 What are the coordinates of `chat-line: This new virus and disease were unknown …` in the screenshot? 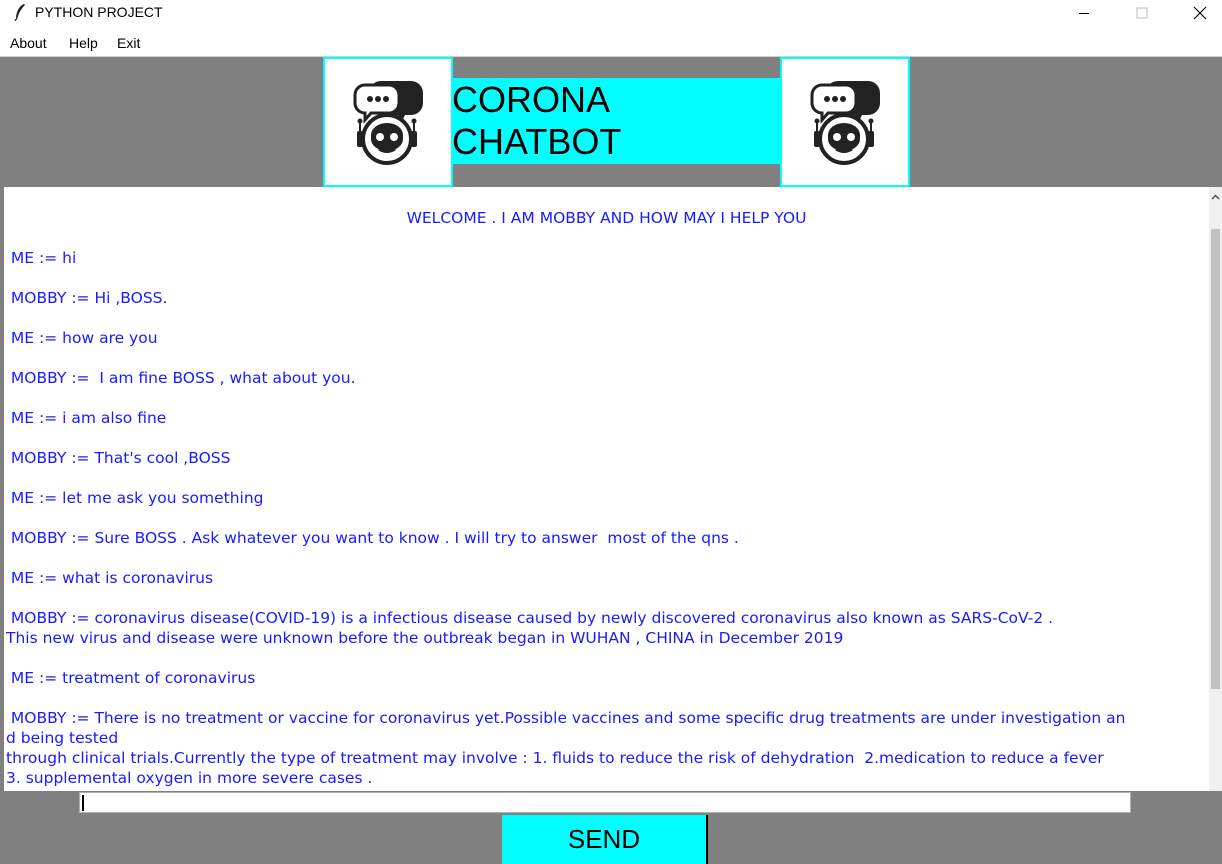 It's located at (425, 638).